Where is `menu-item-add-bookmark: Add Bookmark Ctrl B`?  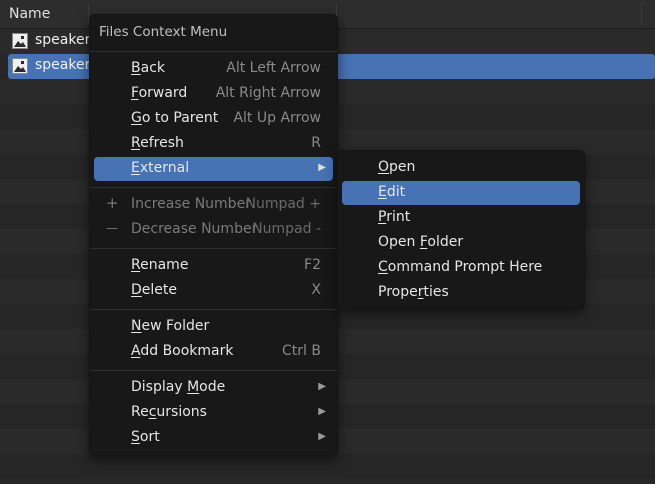 menu-item-add-bookmark: Add Bookmark Ctrl B is located at coordinates (213, 352).